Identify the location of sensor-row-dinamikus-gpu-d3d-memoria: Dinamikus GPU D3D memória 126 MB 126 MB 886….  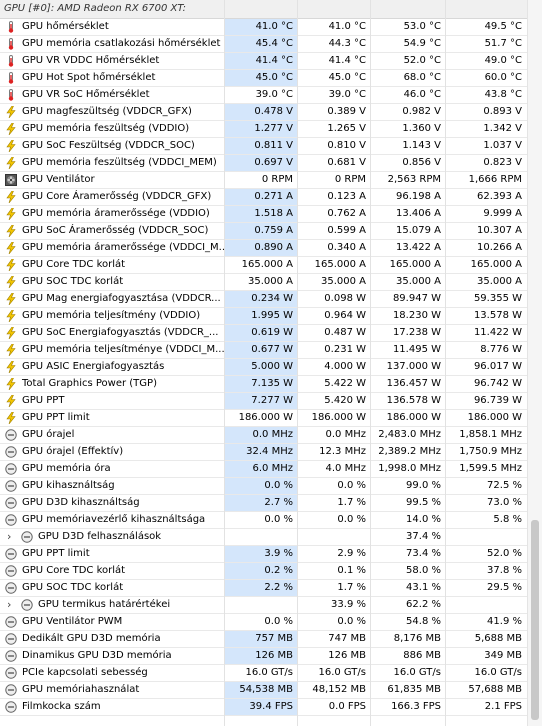
(271, 656).